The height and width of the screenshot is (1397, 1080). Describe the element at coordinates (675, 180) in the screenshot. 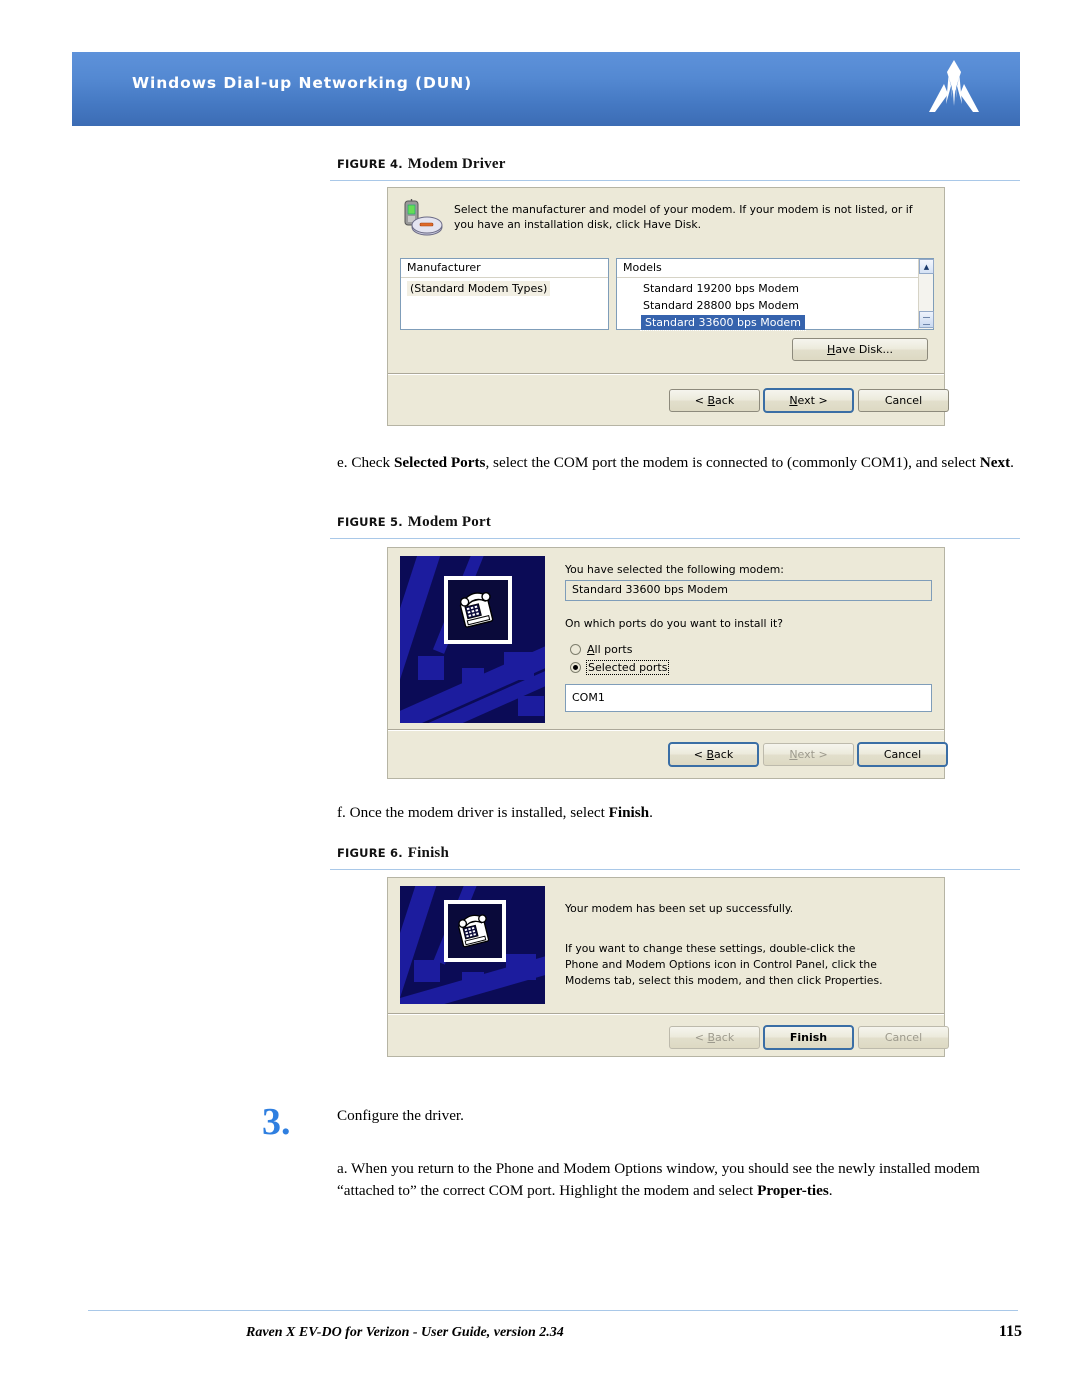

I see `figure-4-rule` at that location.